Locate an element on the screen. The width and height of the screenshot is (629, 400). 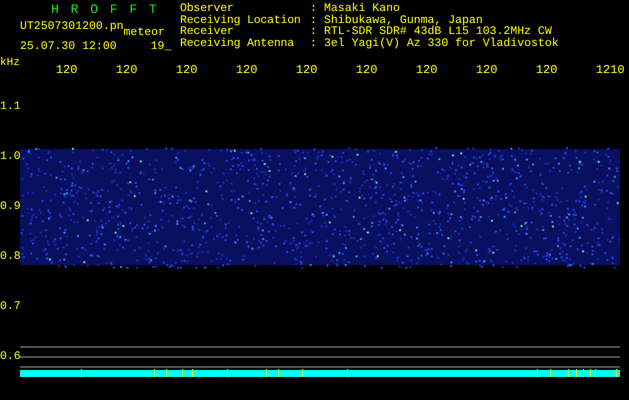
info-label: Receiving Antenna is located at coordinates (237, 43).